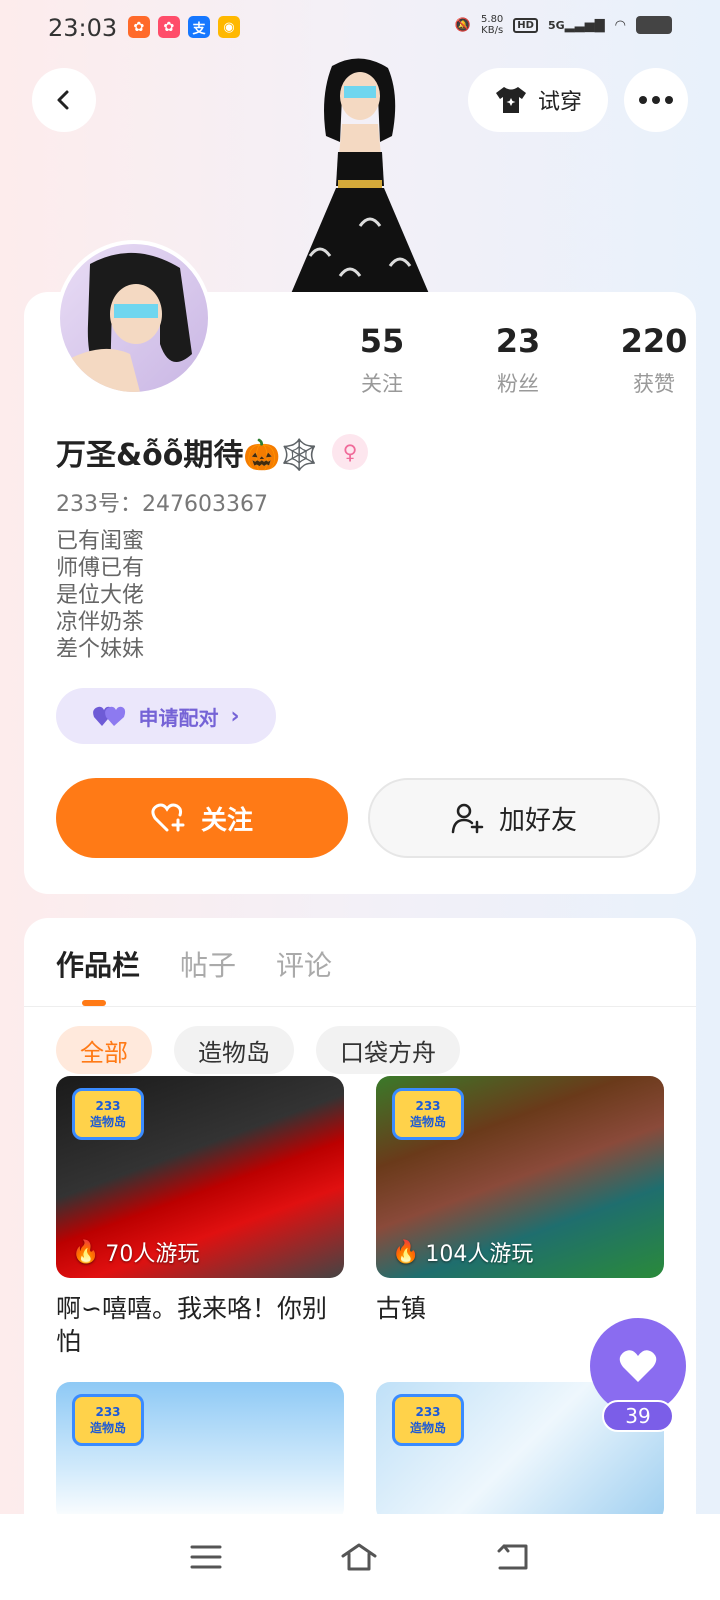 This screenshot has width=720, height=1600. I want to click on more-button, so click(656, 100).